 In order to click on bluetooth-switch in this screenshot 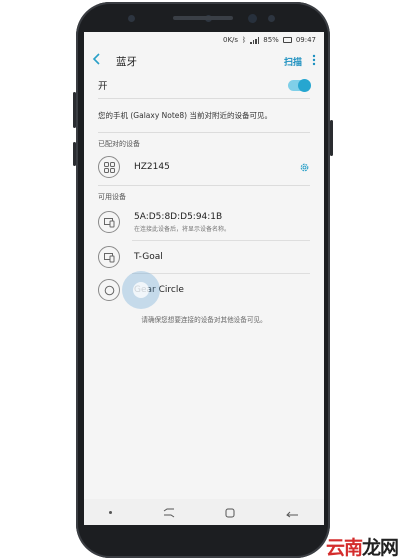, I will do `click(299, 85)`.